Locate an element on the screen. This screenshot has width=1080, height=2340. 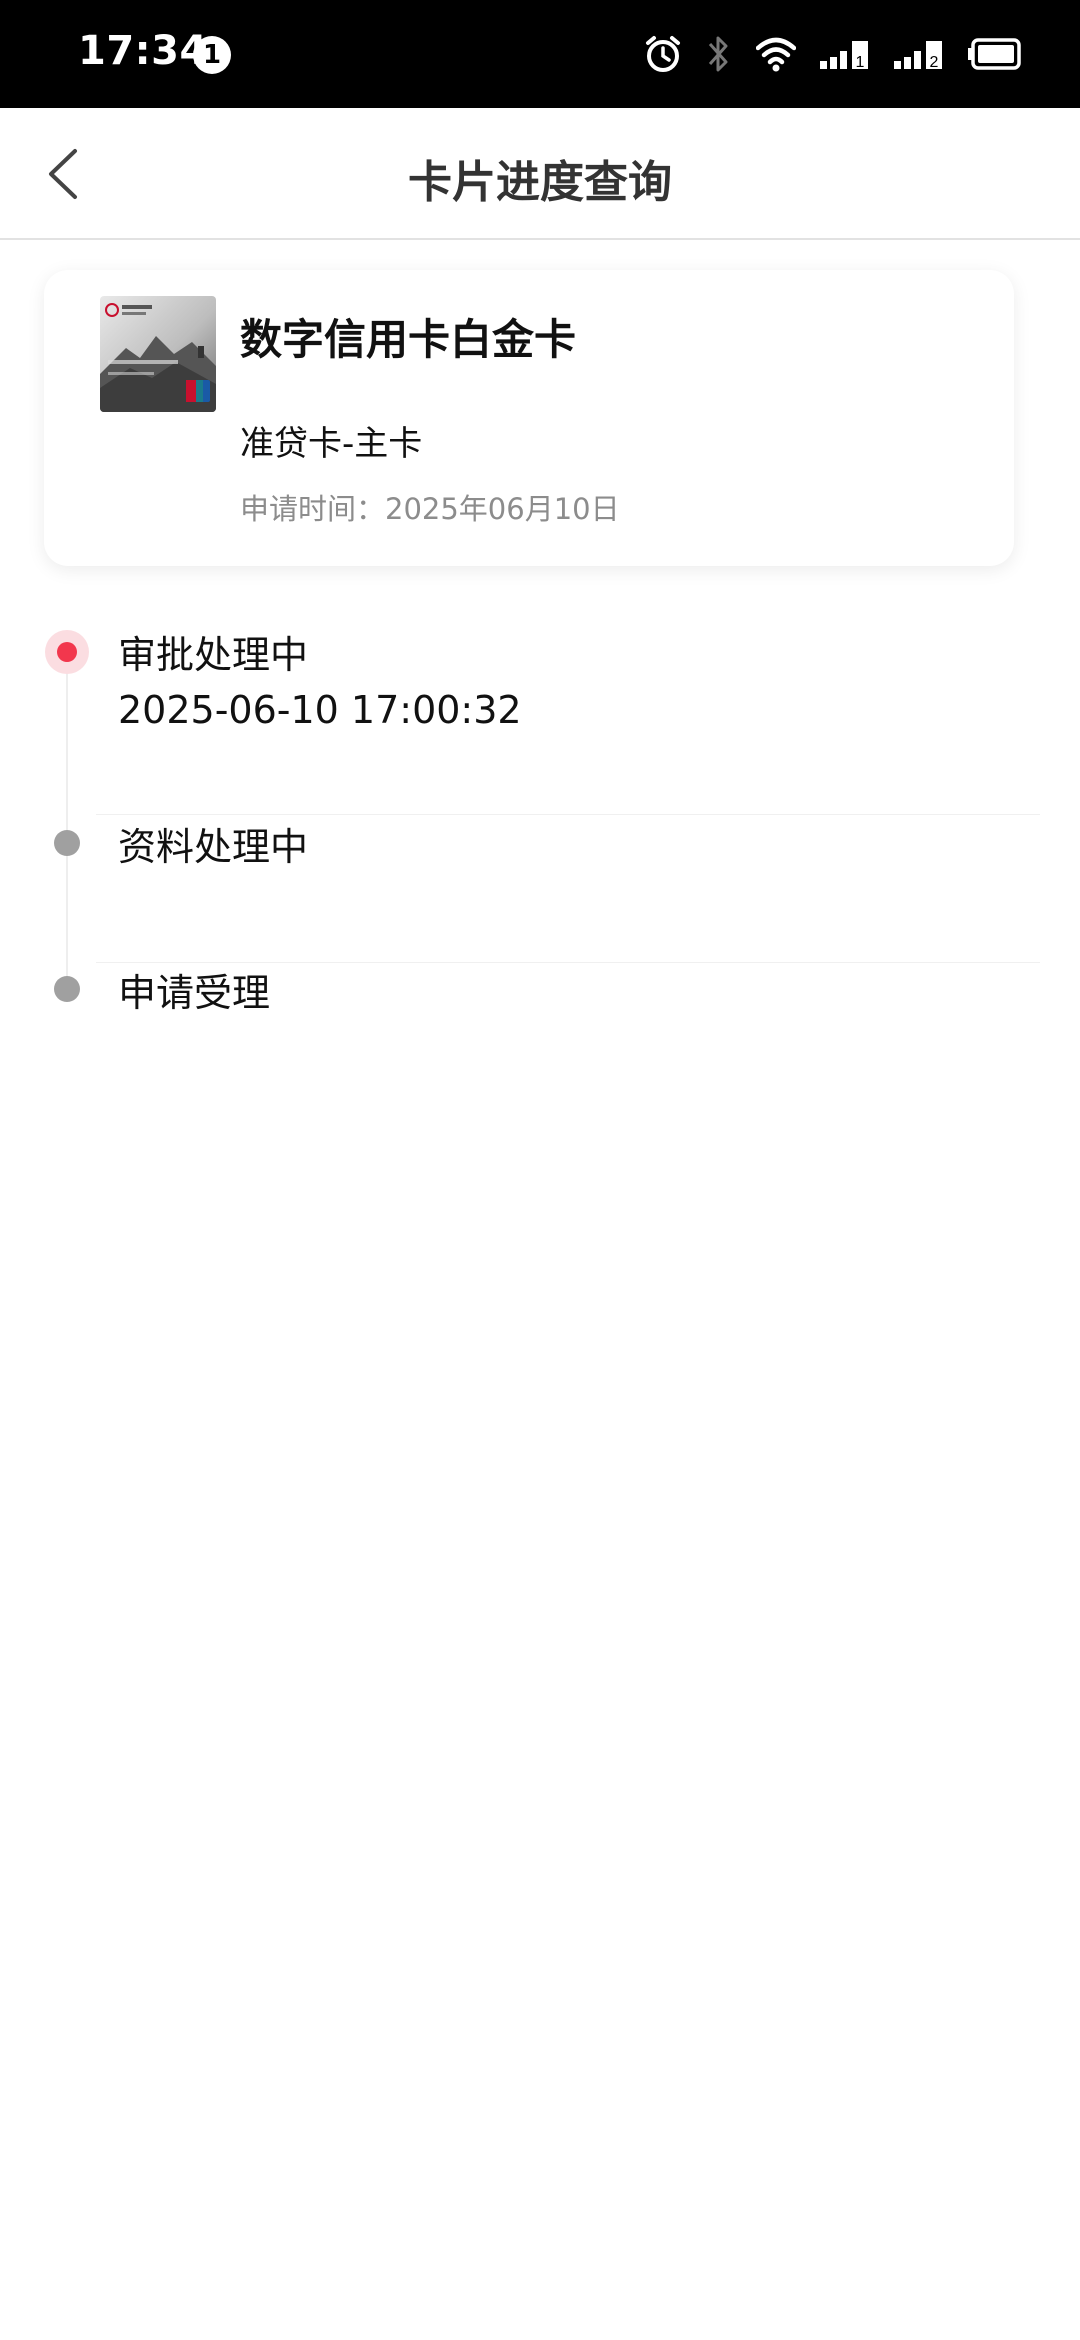
signal-2-icon: 2 is located at coordinates (919, 54).